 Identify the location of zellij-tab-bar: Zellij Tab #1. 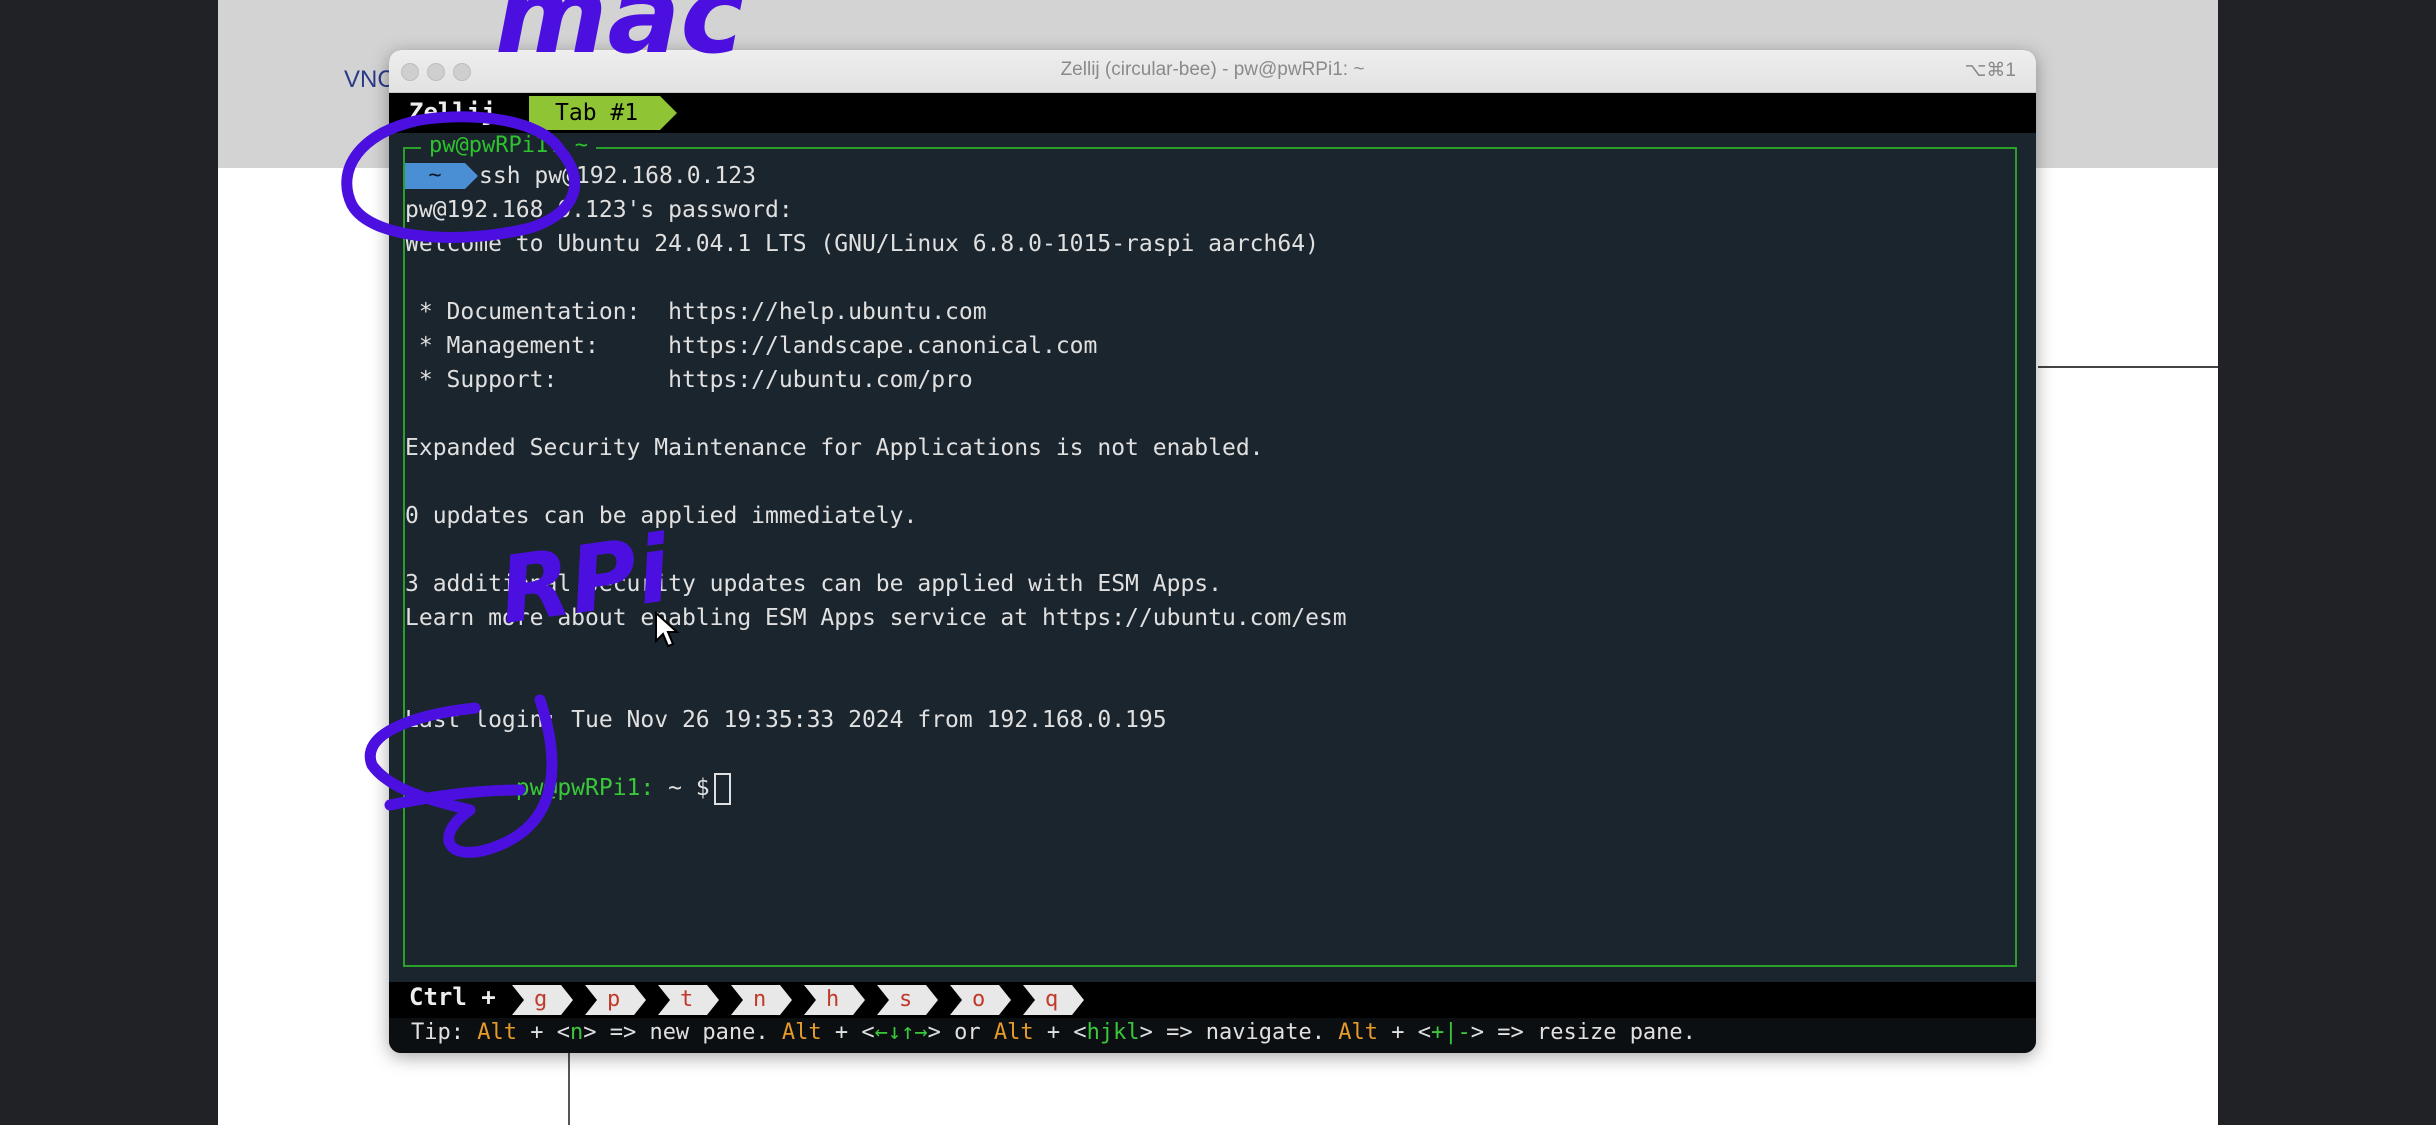
(1212, 113).